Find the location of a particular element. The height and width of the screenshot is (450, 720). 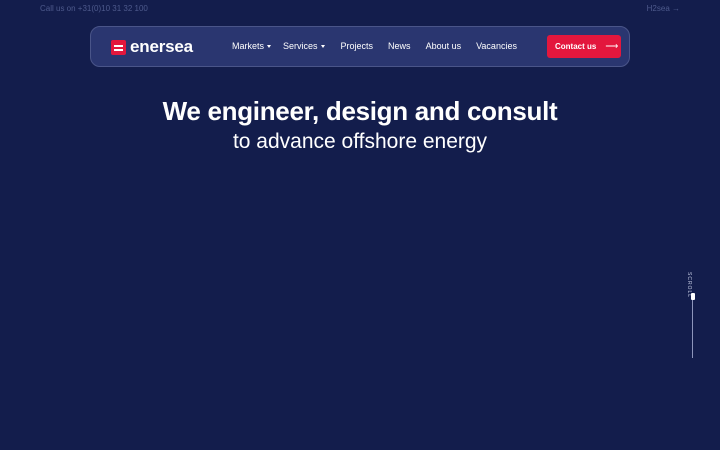

h2sea-link: H2sea → is located at coordinates (663, 8).